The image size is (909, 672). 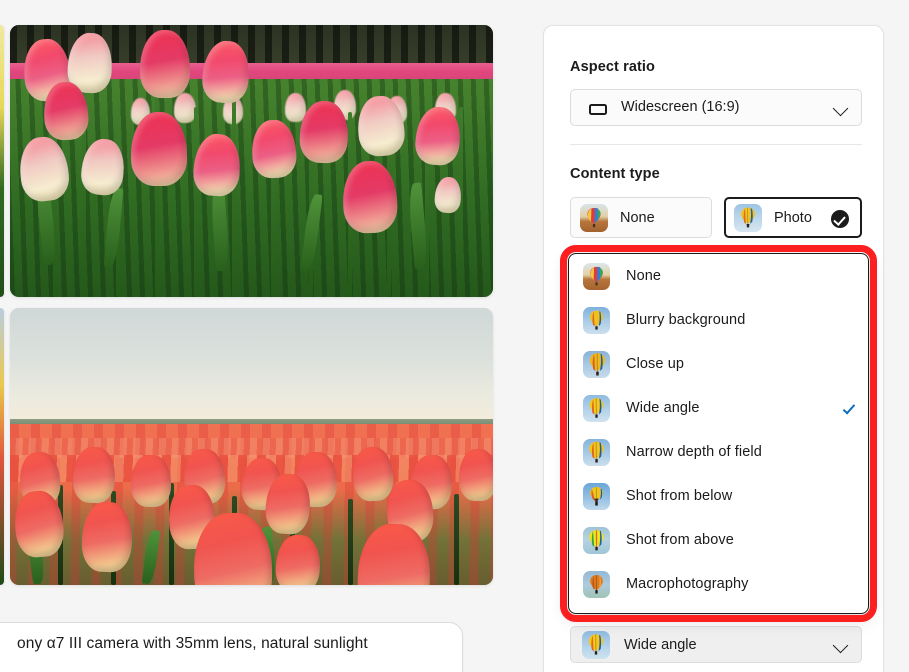 I want to click on dropdown-option-label: None, so click(x=644, y=276).